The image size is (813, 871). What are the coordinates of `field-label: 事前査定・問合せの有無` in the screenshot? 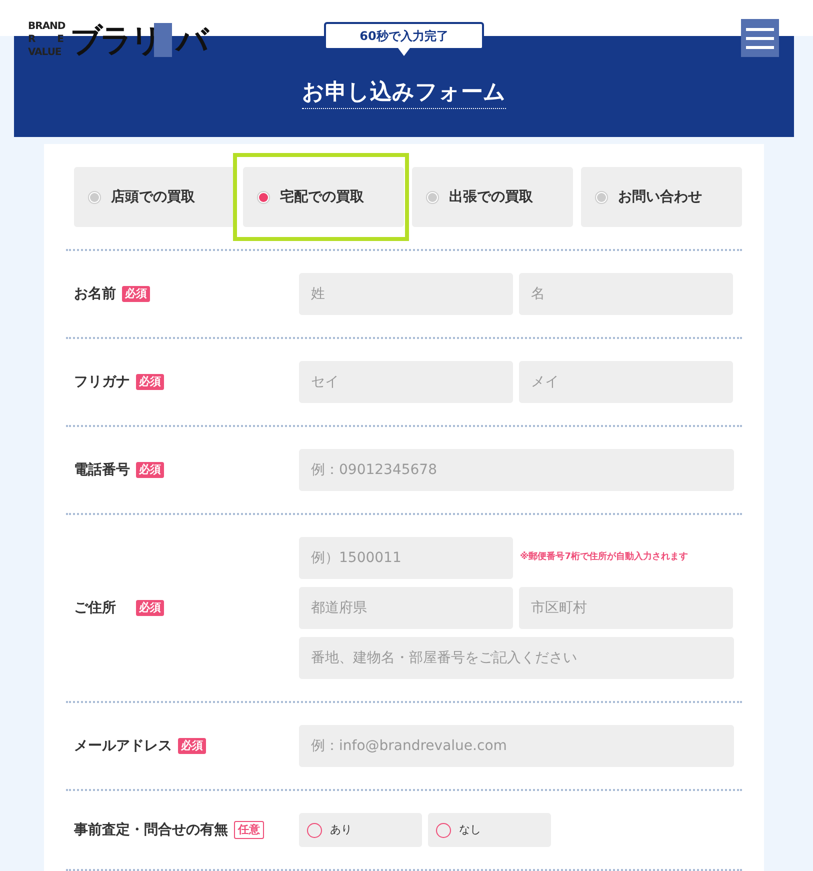 It's located at (151, 830).